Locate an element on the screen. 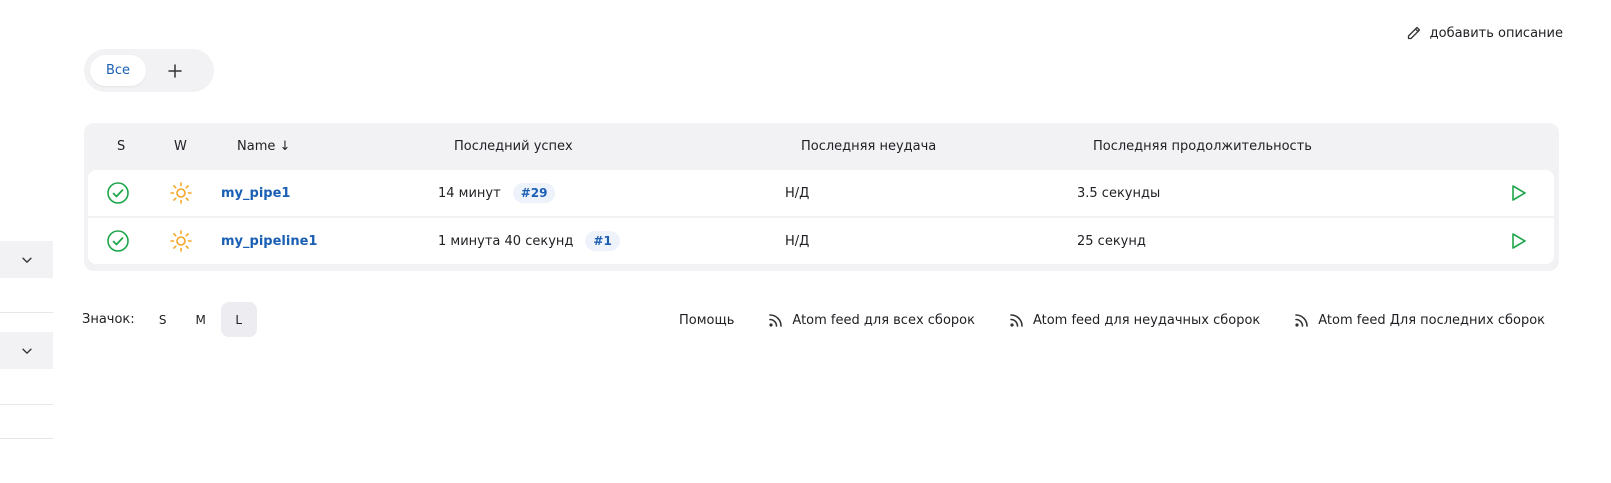 The width and height of the screenshot is (1611, 483). view-tabs: Все is located at coordinates (149, 70).